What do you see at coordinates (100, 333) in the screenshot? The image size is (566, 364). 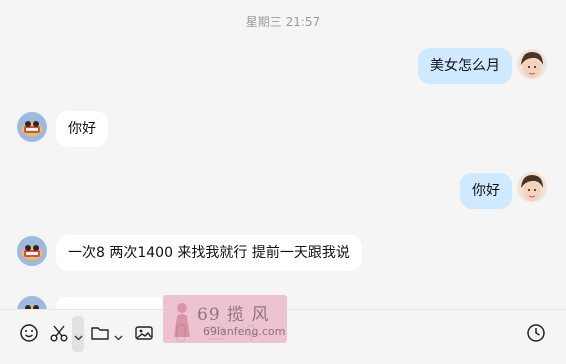 I see `folder-icon` at bounding box center [100, 333].